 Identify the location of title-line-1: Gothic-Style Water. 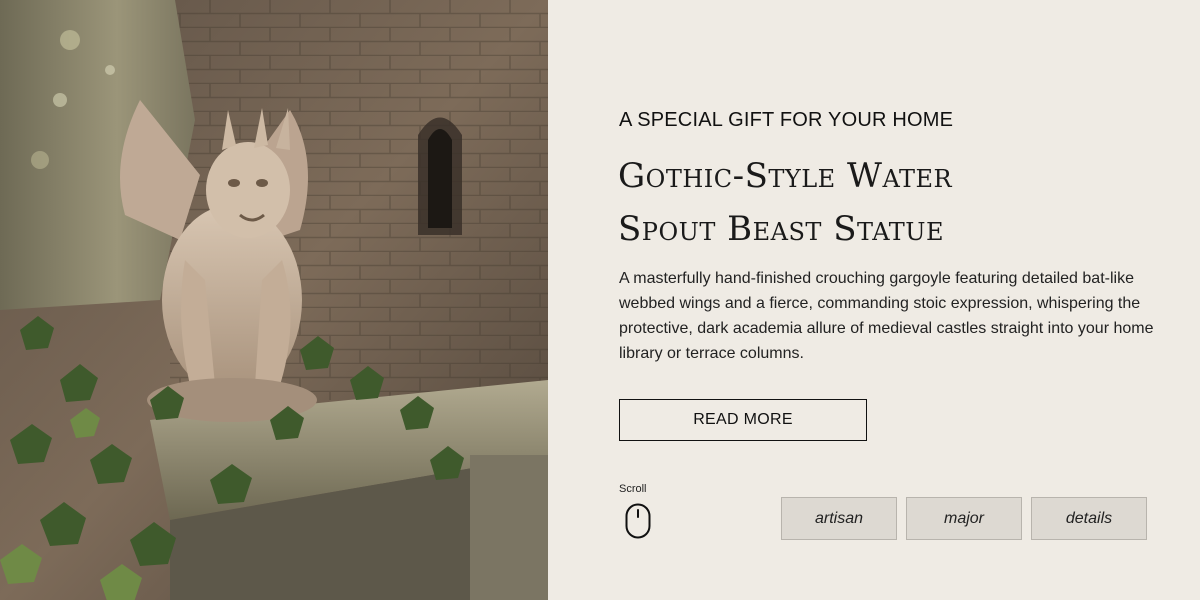
(785, 176).